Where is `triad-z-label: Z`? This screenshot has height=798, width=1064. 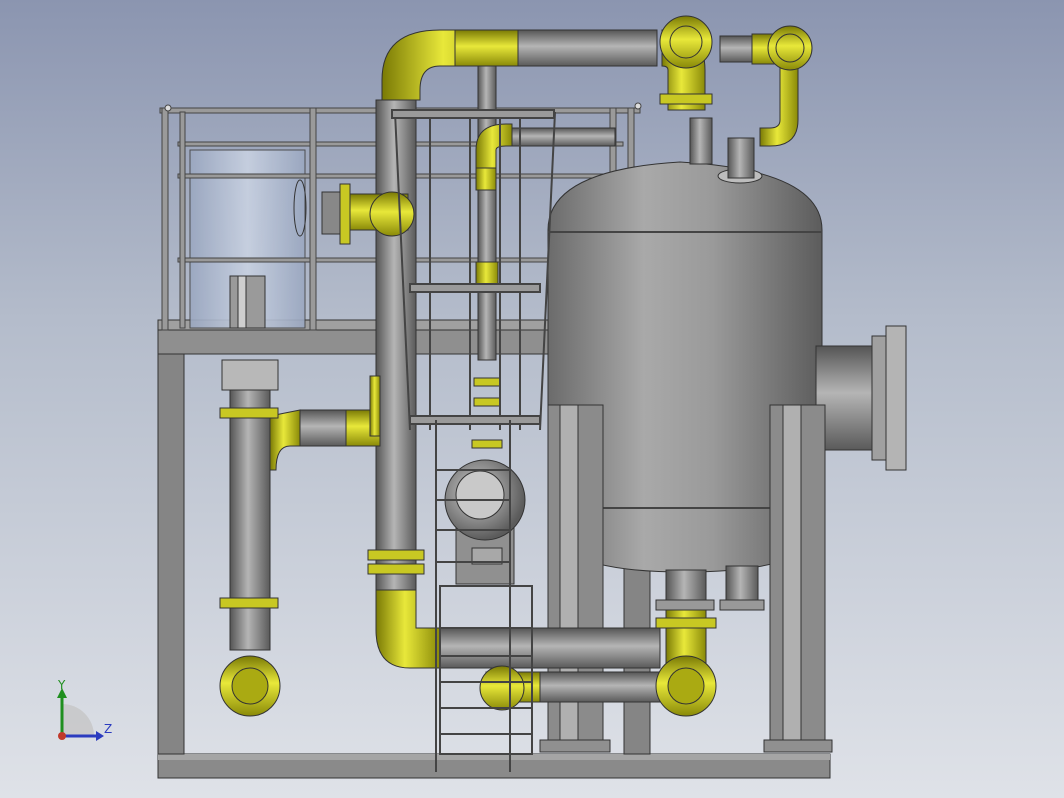 triad-z-label: Z is located at coordinates (108, 729).